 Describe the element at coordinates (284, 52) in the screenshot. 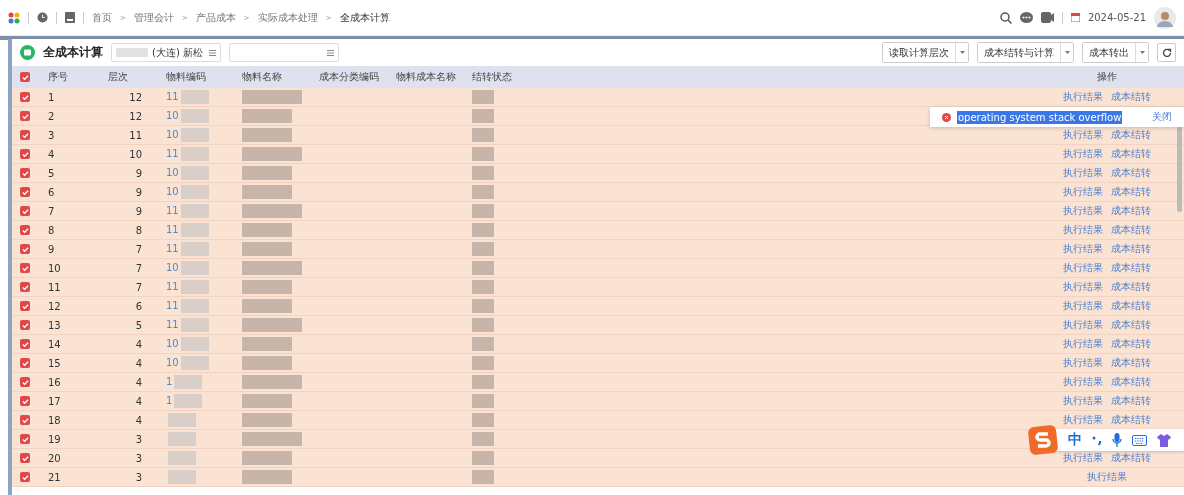

I see `period-field` at that location.